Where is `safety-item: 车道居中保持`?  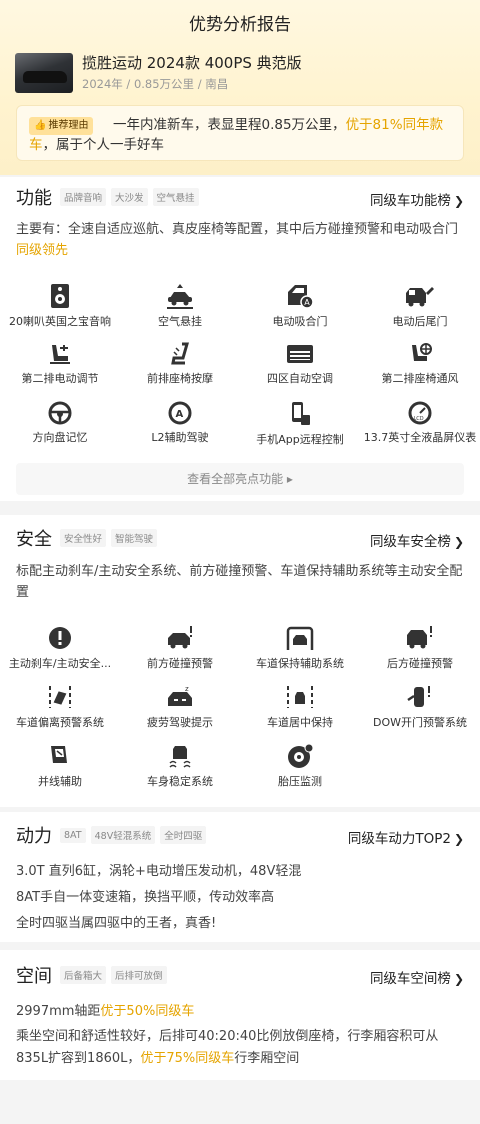 safety-item: 车道居中保持 is located at coordinates (300, 707).